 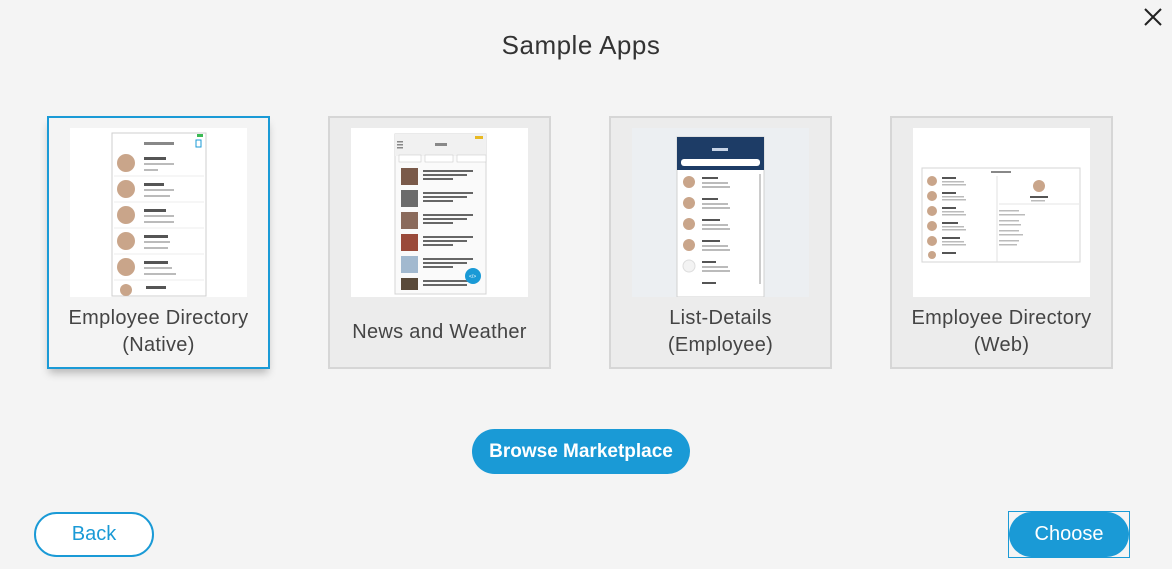 I want to click on app-card-employee-directory-native: Employee Directory (Native), so click(x=158, y=242).